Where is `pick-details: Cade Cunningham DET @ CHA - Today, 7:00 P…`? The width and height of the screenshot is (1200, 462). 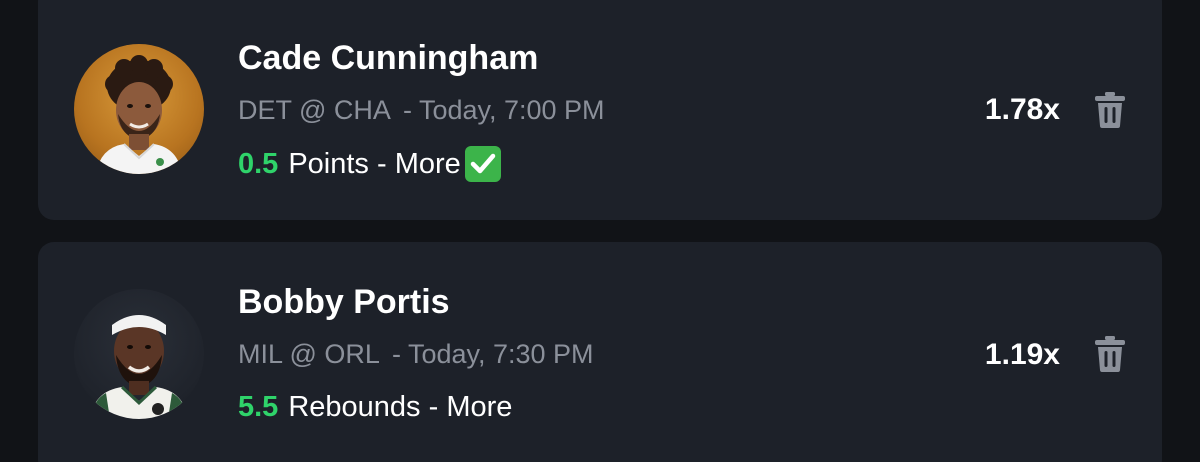 pick-details: Cade Cunningham DET @ CHA - Today, 7:00 P… is located at coordinates (421, 110).